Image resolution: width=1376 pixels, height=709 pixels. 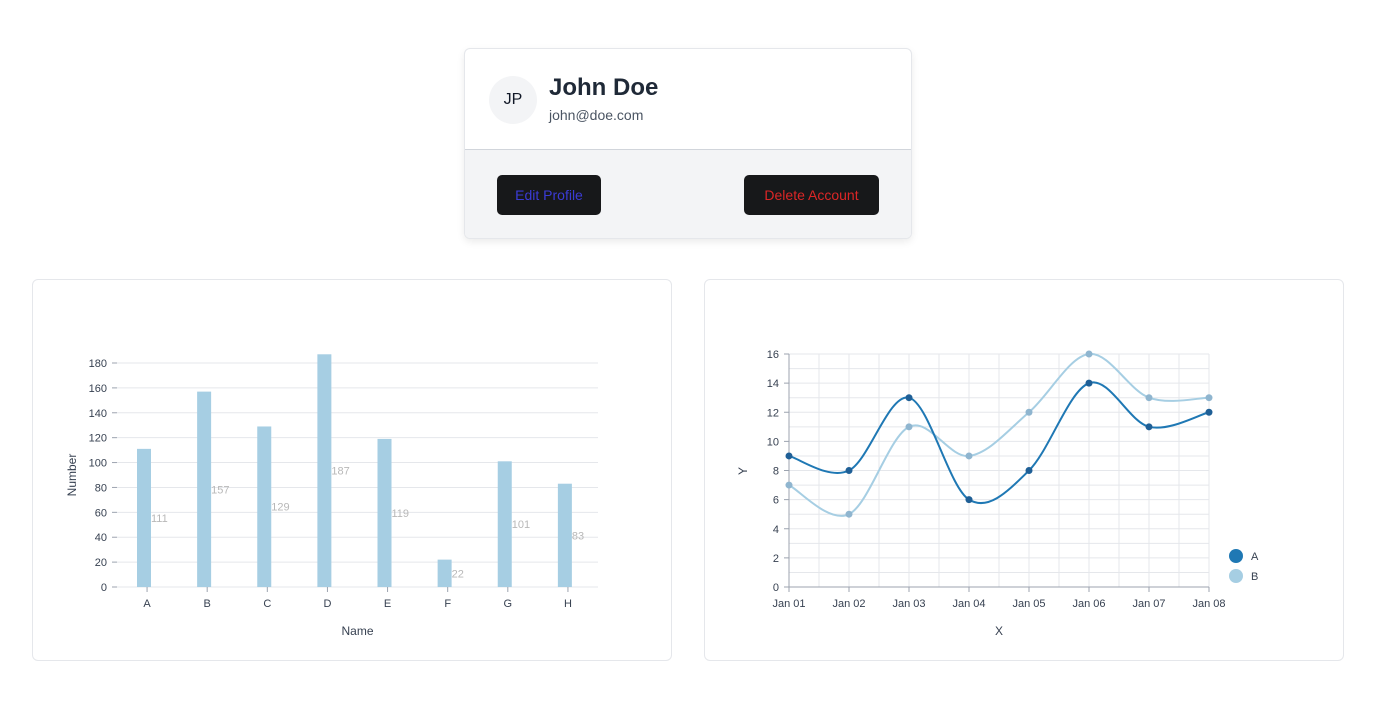 I want to click on profile-actions: Edit Profile Delete Account, so click(x=688, y=194).